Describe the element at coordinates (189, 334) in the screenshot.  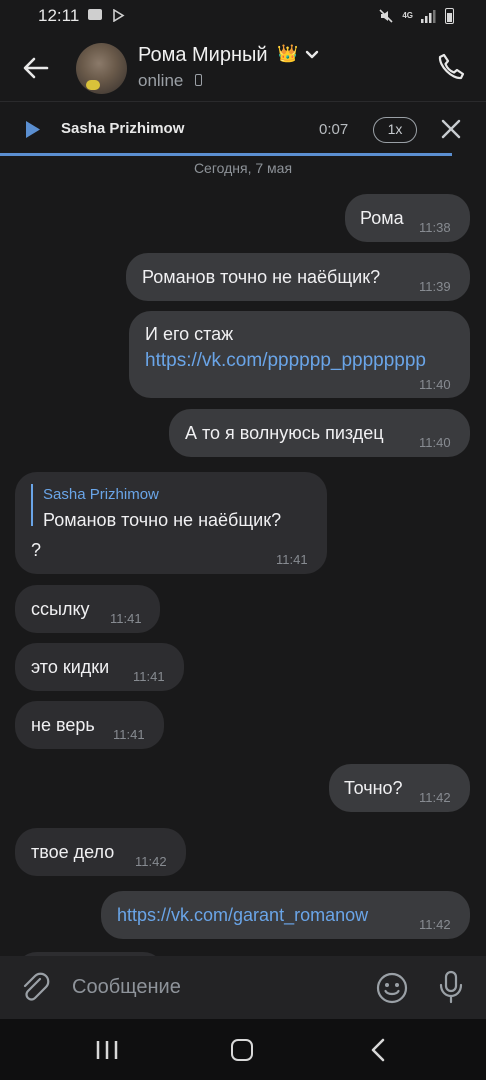
I see `message-text: И его стаж` at that location.